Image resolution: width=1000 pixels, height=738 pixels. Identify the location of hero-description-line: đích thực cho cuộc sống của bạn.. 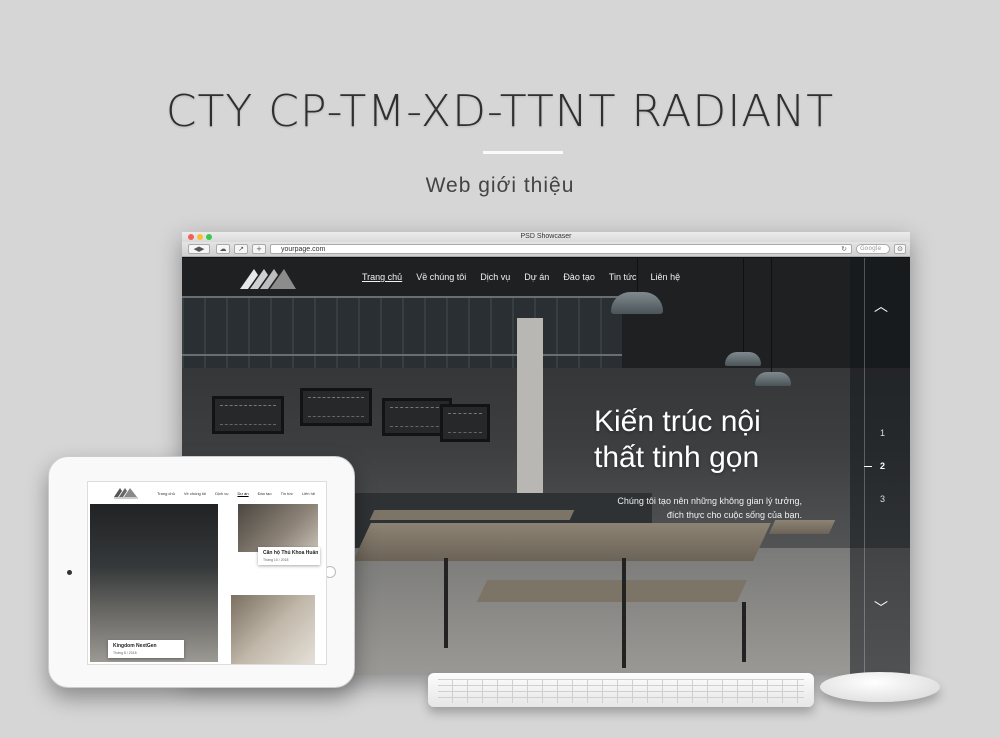
(734, 515).